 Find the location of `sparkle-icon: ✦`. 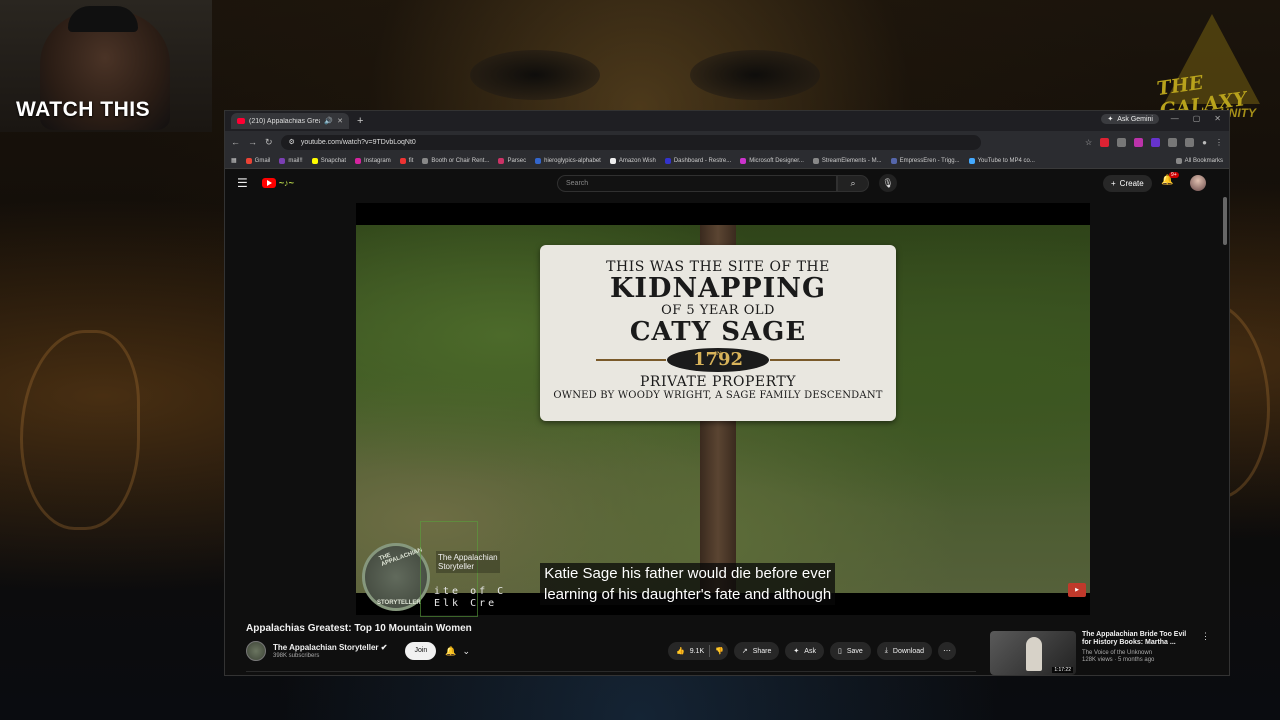

sparkle-icon: ✦ is located at coordinates (796, 651).